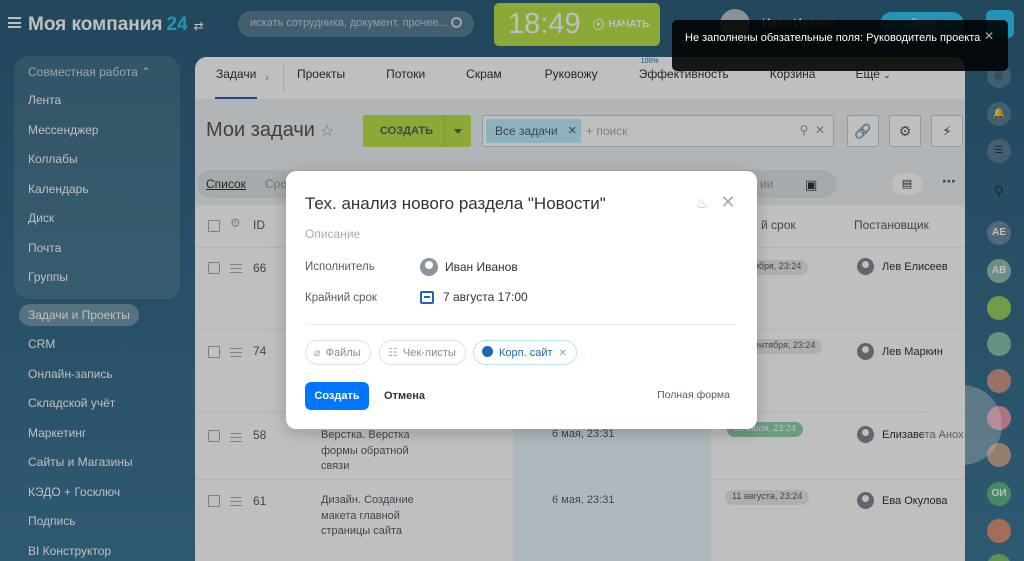  I want to click on create-task-button: Создать, so click(337, 396).